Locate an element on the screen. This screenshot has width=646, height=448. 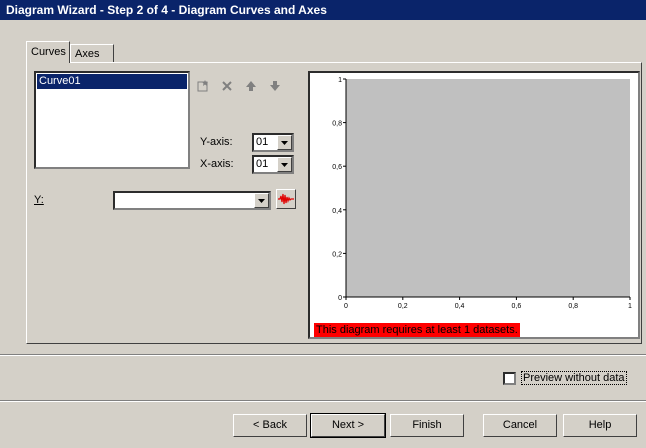
tab-curves: Curves is located at coordinates (48, 52).